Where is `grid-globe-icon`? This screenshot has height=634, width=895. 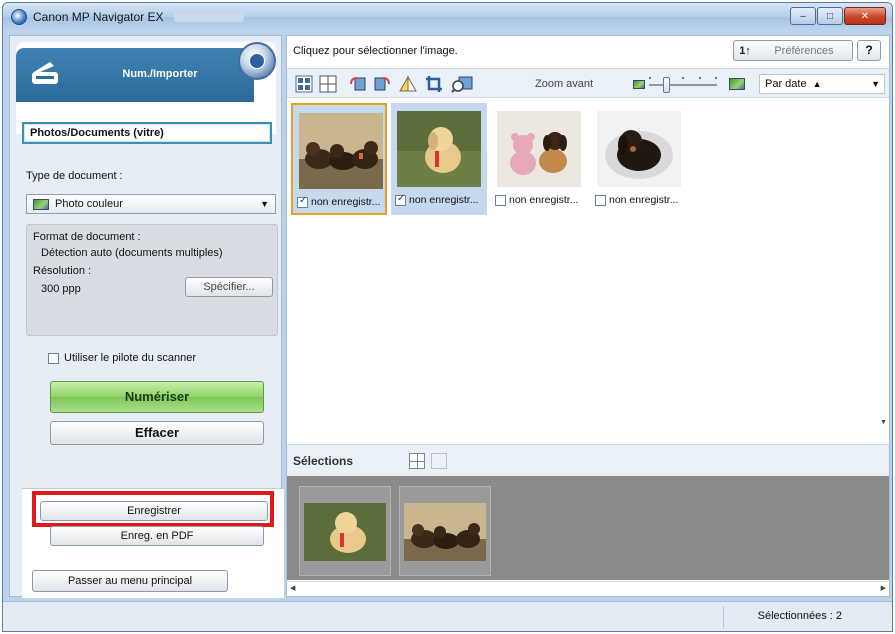
grid-globe-icon is located at coordinates (257, 61).